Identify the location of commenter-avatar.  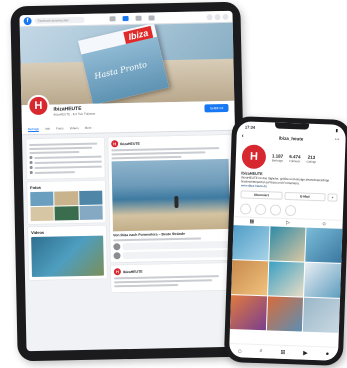
(117, 247).